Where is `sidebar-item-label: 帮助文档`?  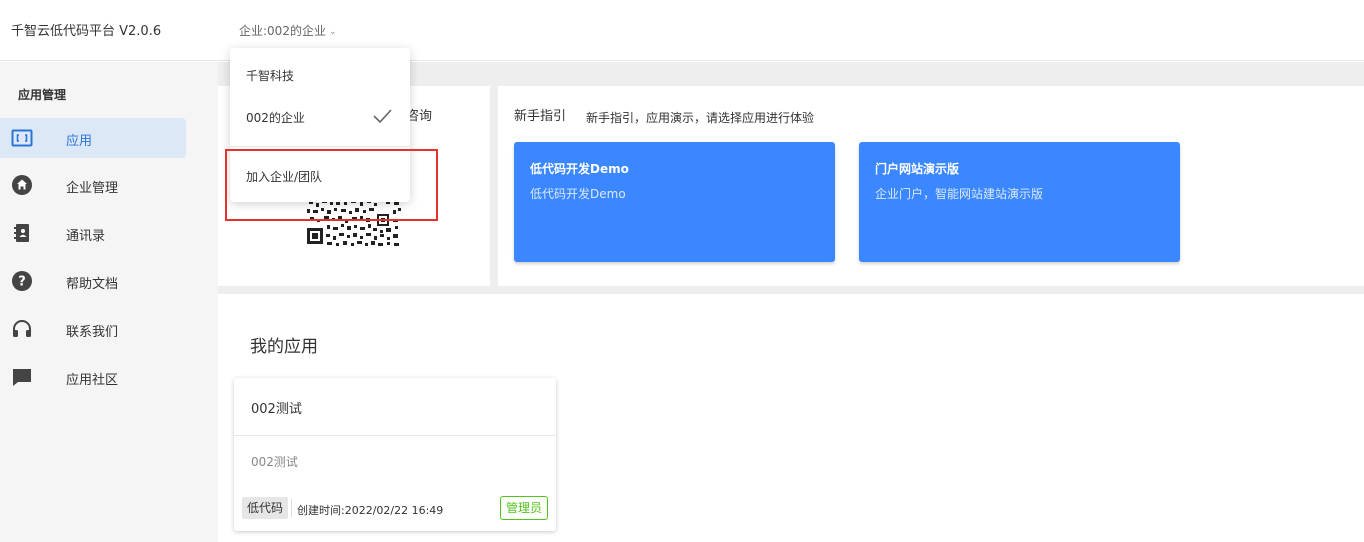 sidebar-item-label: 帮助文档 is located at coordinates (92, 284).